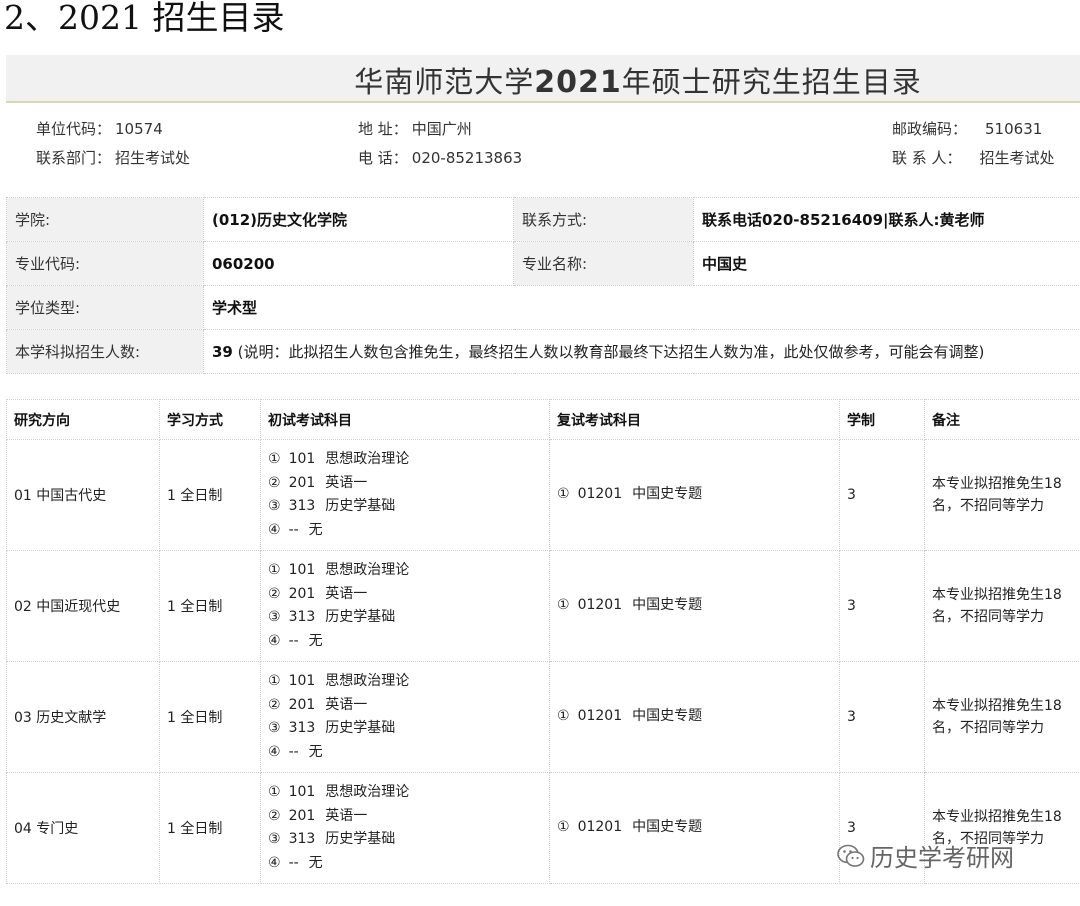  I want to click on table-header-row: 研究方向 学习方式 初试考试科目 复试考试科目 学制 备注, so click(543, 419).